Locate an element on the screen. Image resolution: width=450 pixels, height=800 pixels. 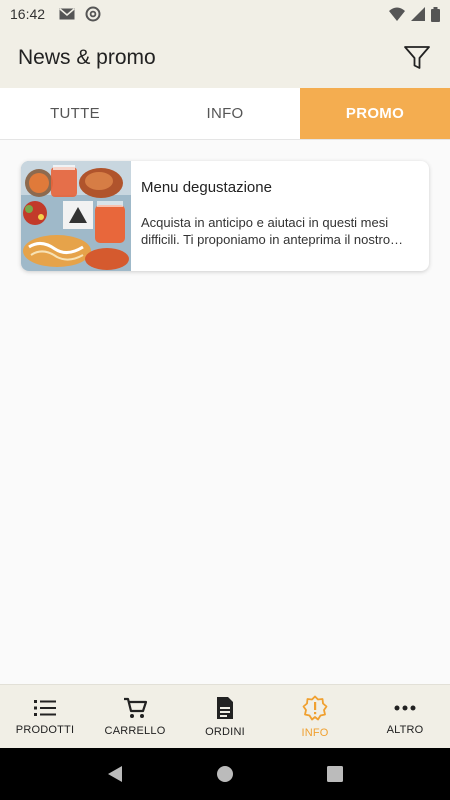
nav-carrello: CARRELLO is located at coordinates (135, 716).